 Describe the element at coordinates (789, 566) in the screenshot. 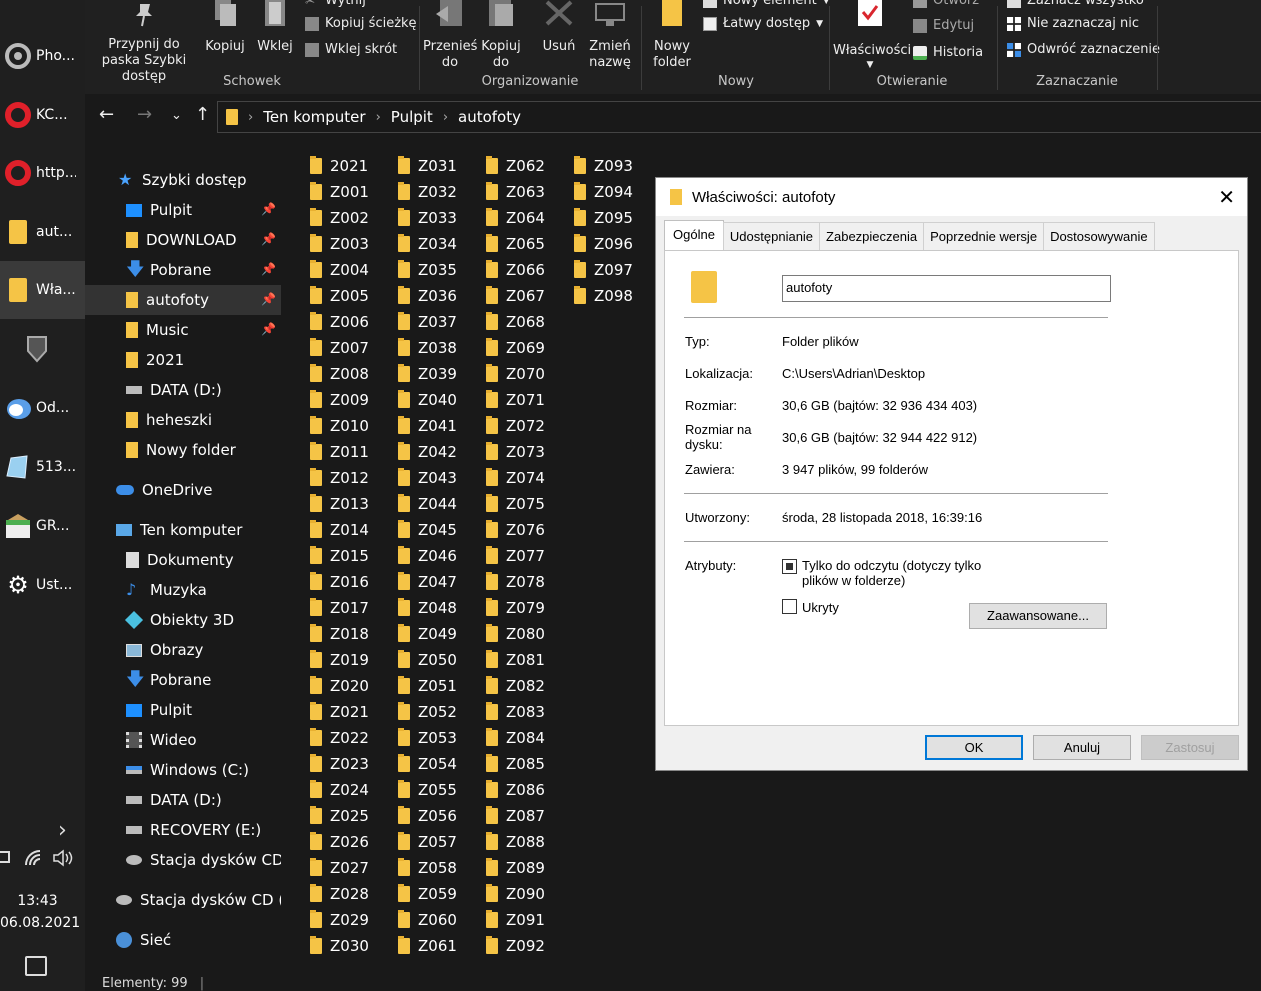

I see `readonly-checkbox` at that location.